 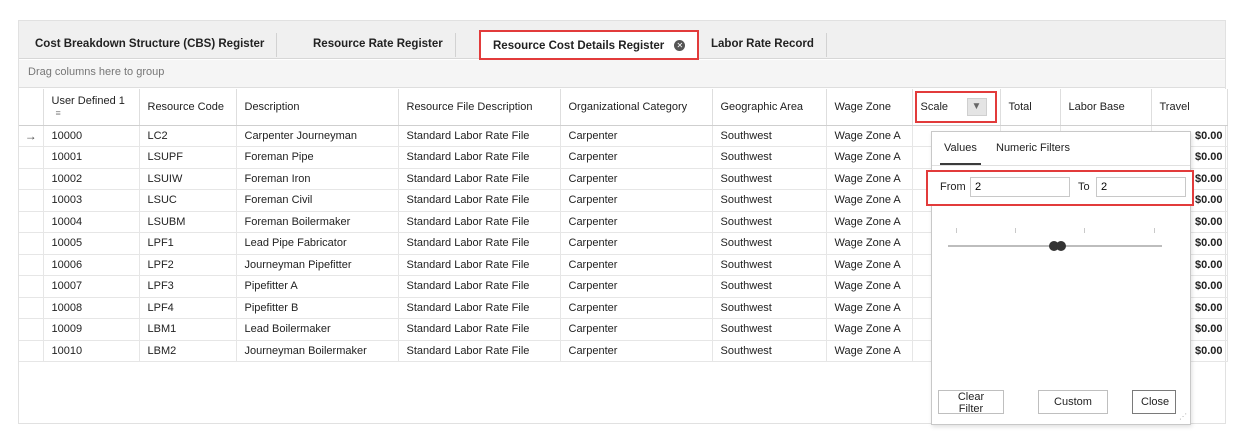 I want to click on clear-filter-button: Clear Filter, so click(x=971, y=402).